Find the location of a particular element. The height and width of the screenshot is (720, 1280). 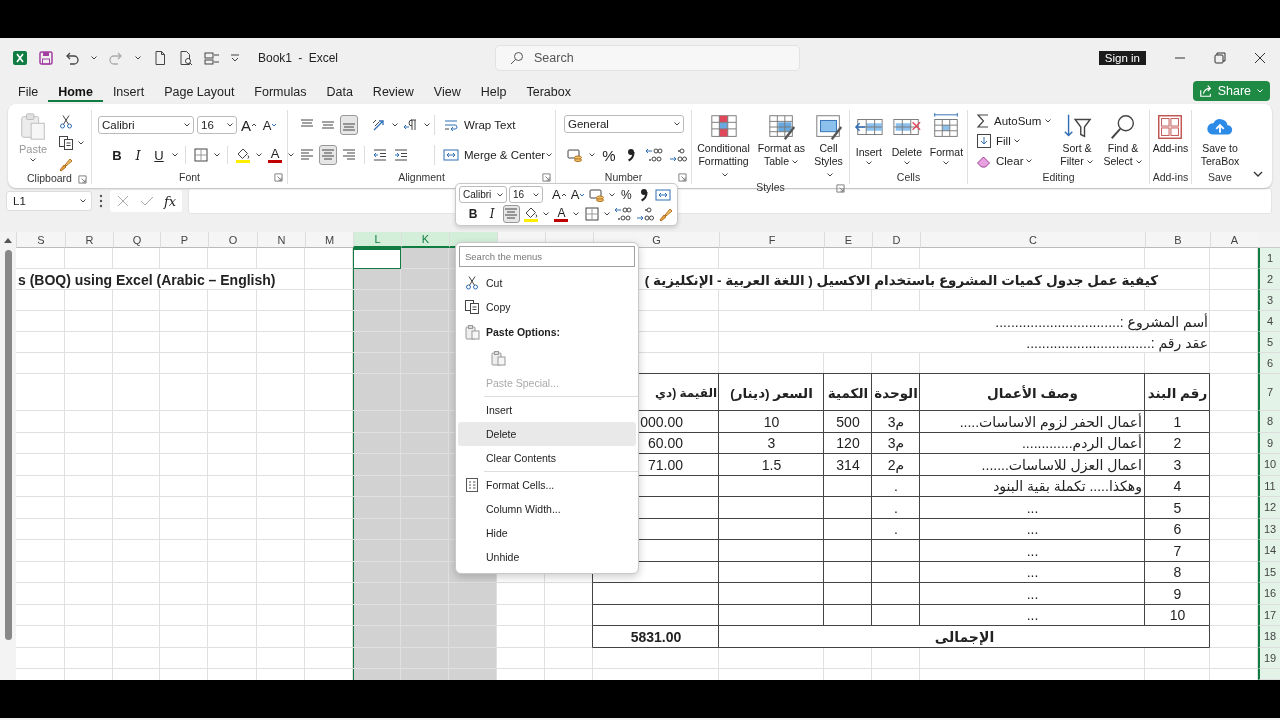

ribbon-button: Clear is located at coordinates (1000, 161).